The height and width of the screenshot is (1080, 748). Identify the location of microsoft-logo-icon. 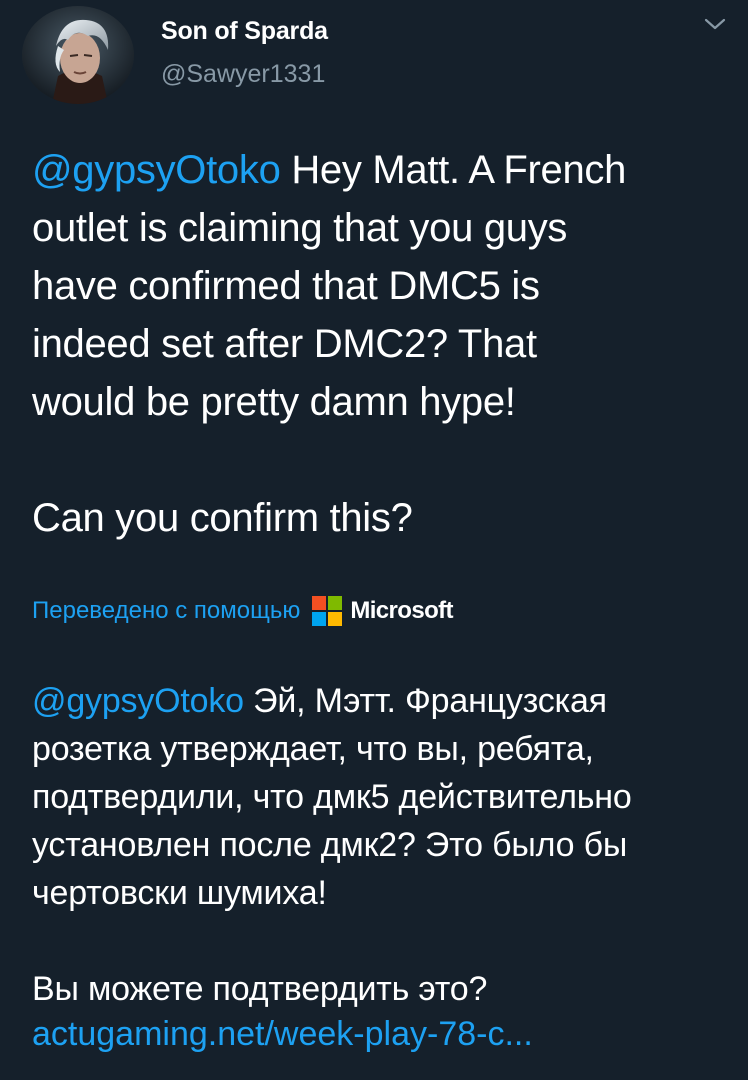
(327, 611).